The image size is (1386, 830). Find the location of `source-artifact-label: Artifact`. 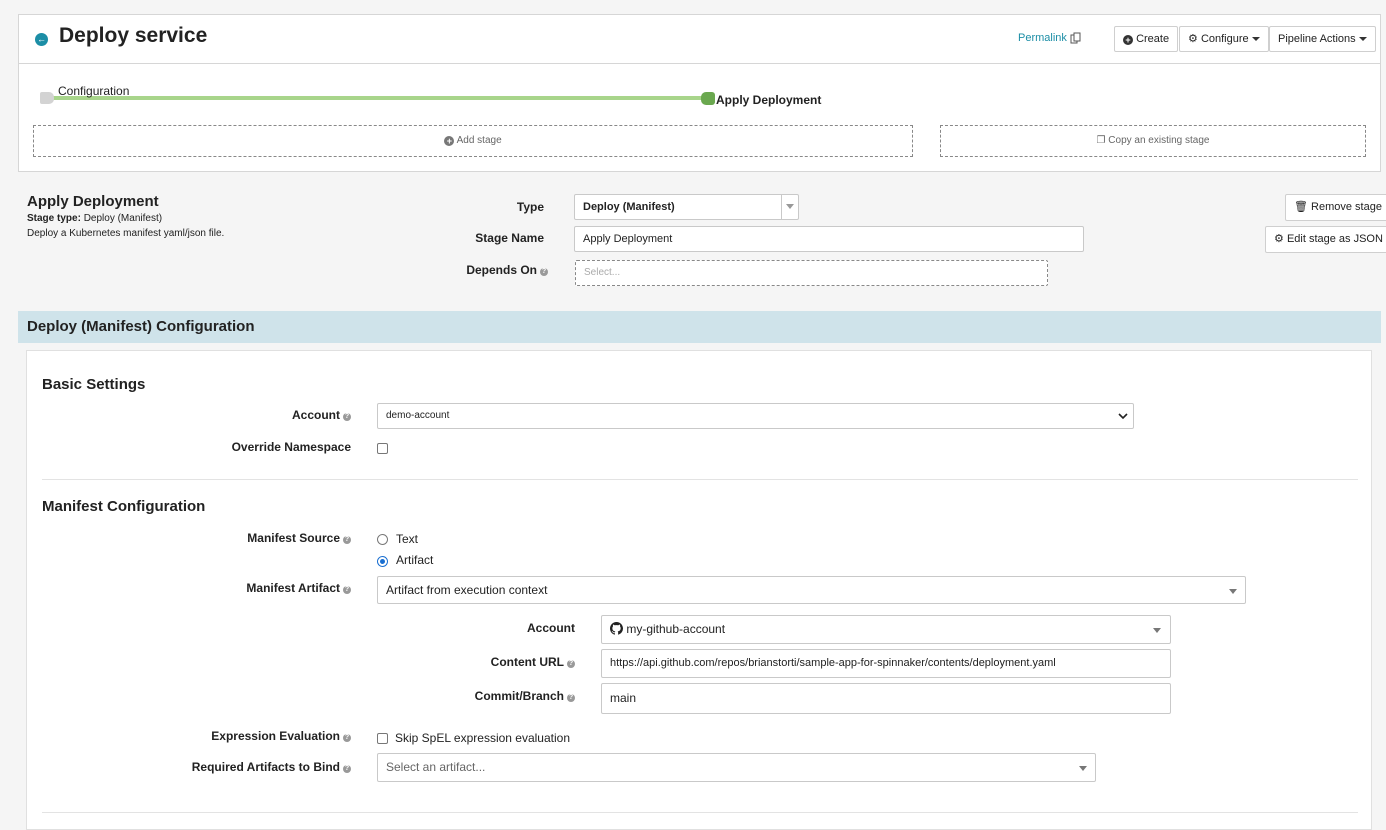

source-artifact-label: Artifact is located at coordinates (414, 560).